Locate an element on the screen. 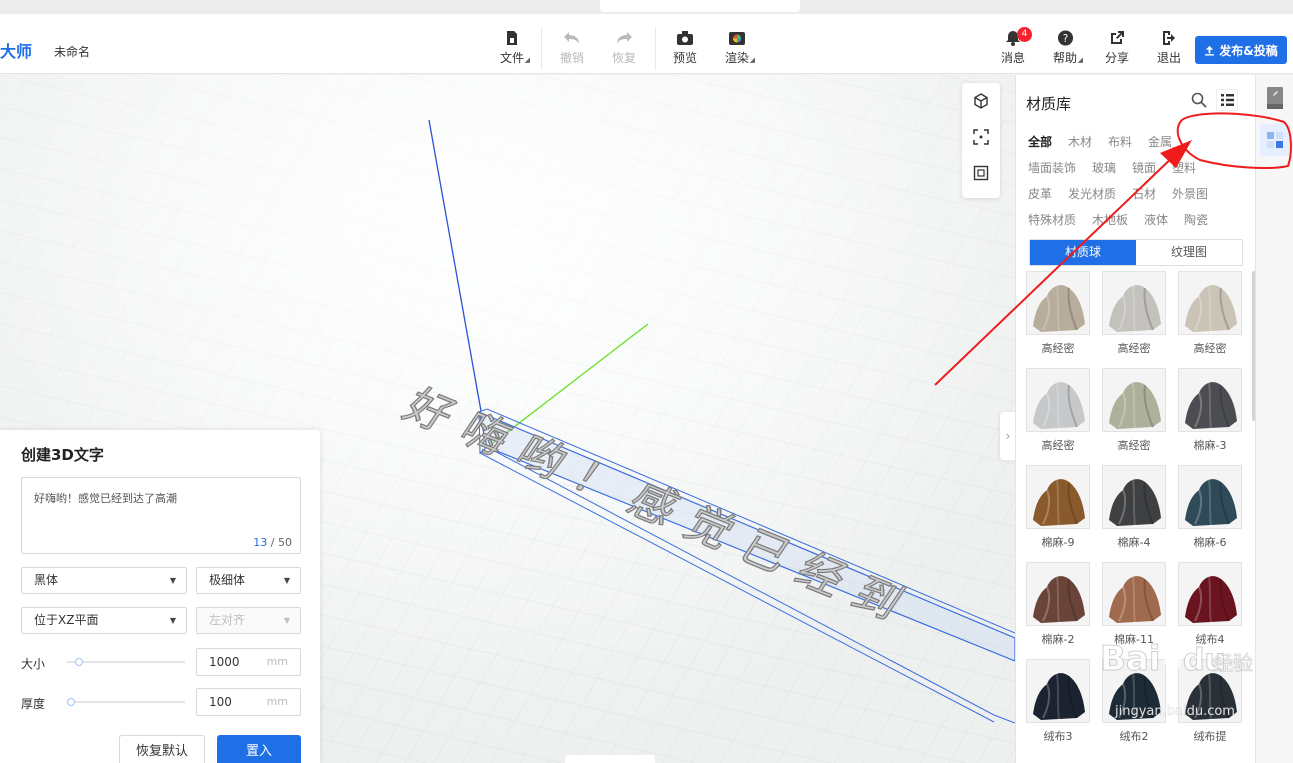  model-library-button is located at coordinates (1275, 98).